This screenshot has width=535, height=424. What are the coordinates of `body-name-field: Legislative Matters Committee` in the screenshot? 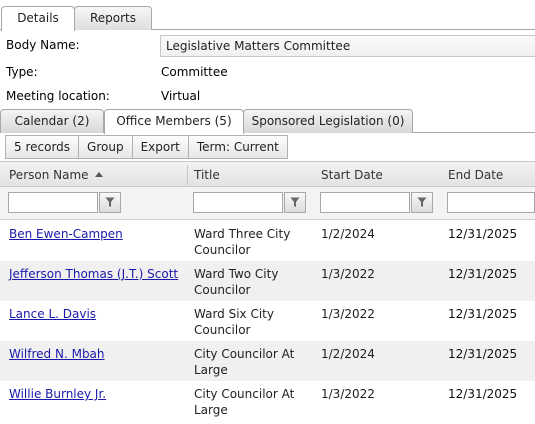 It's located at (347, 46).